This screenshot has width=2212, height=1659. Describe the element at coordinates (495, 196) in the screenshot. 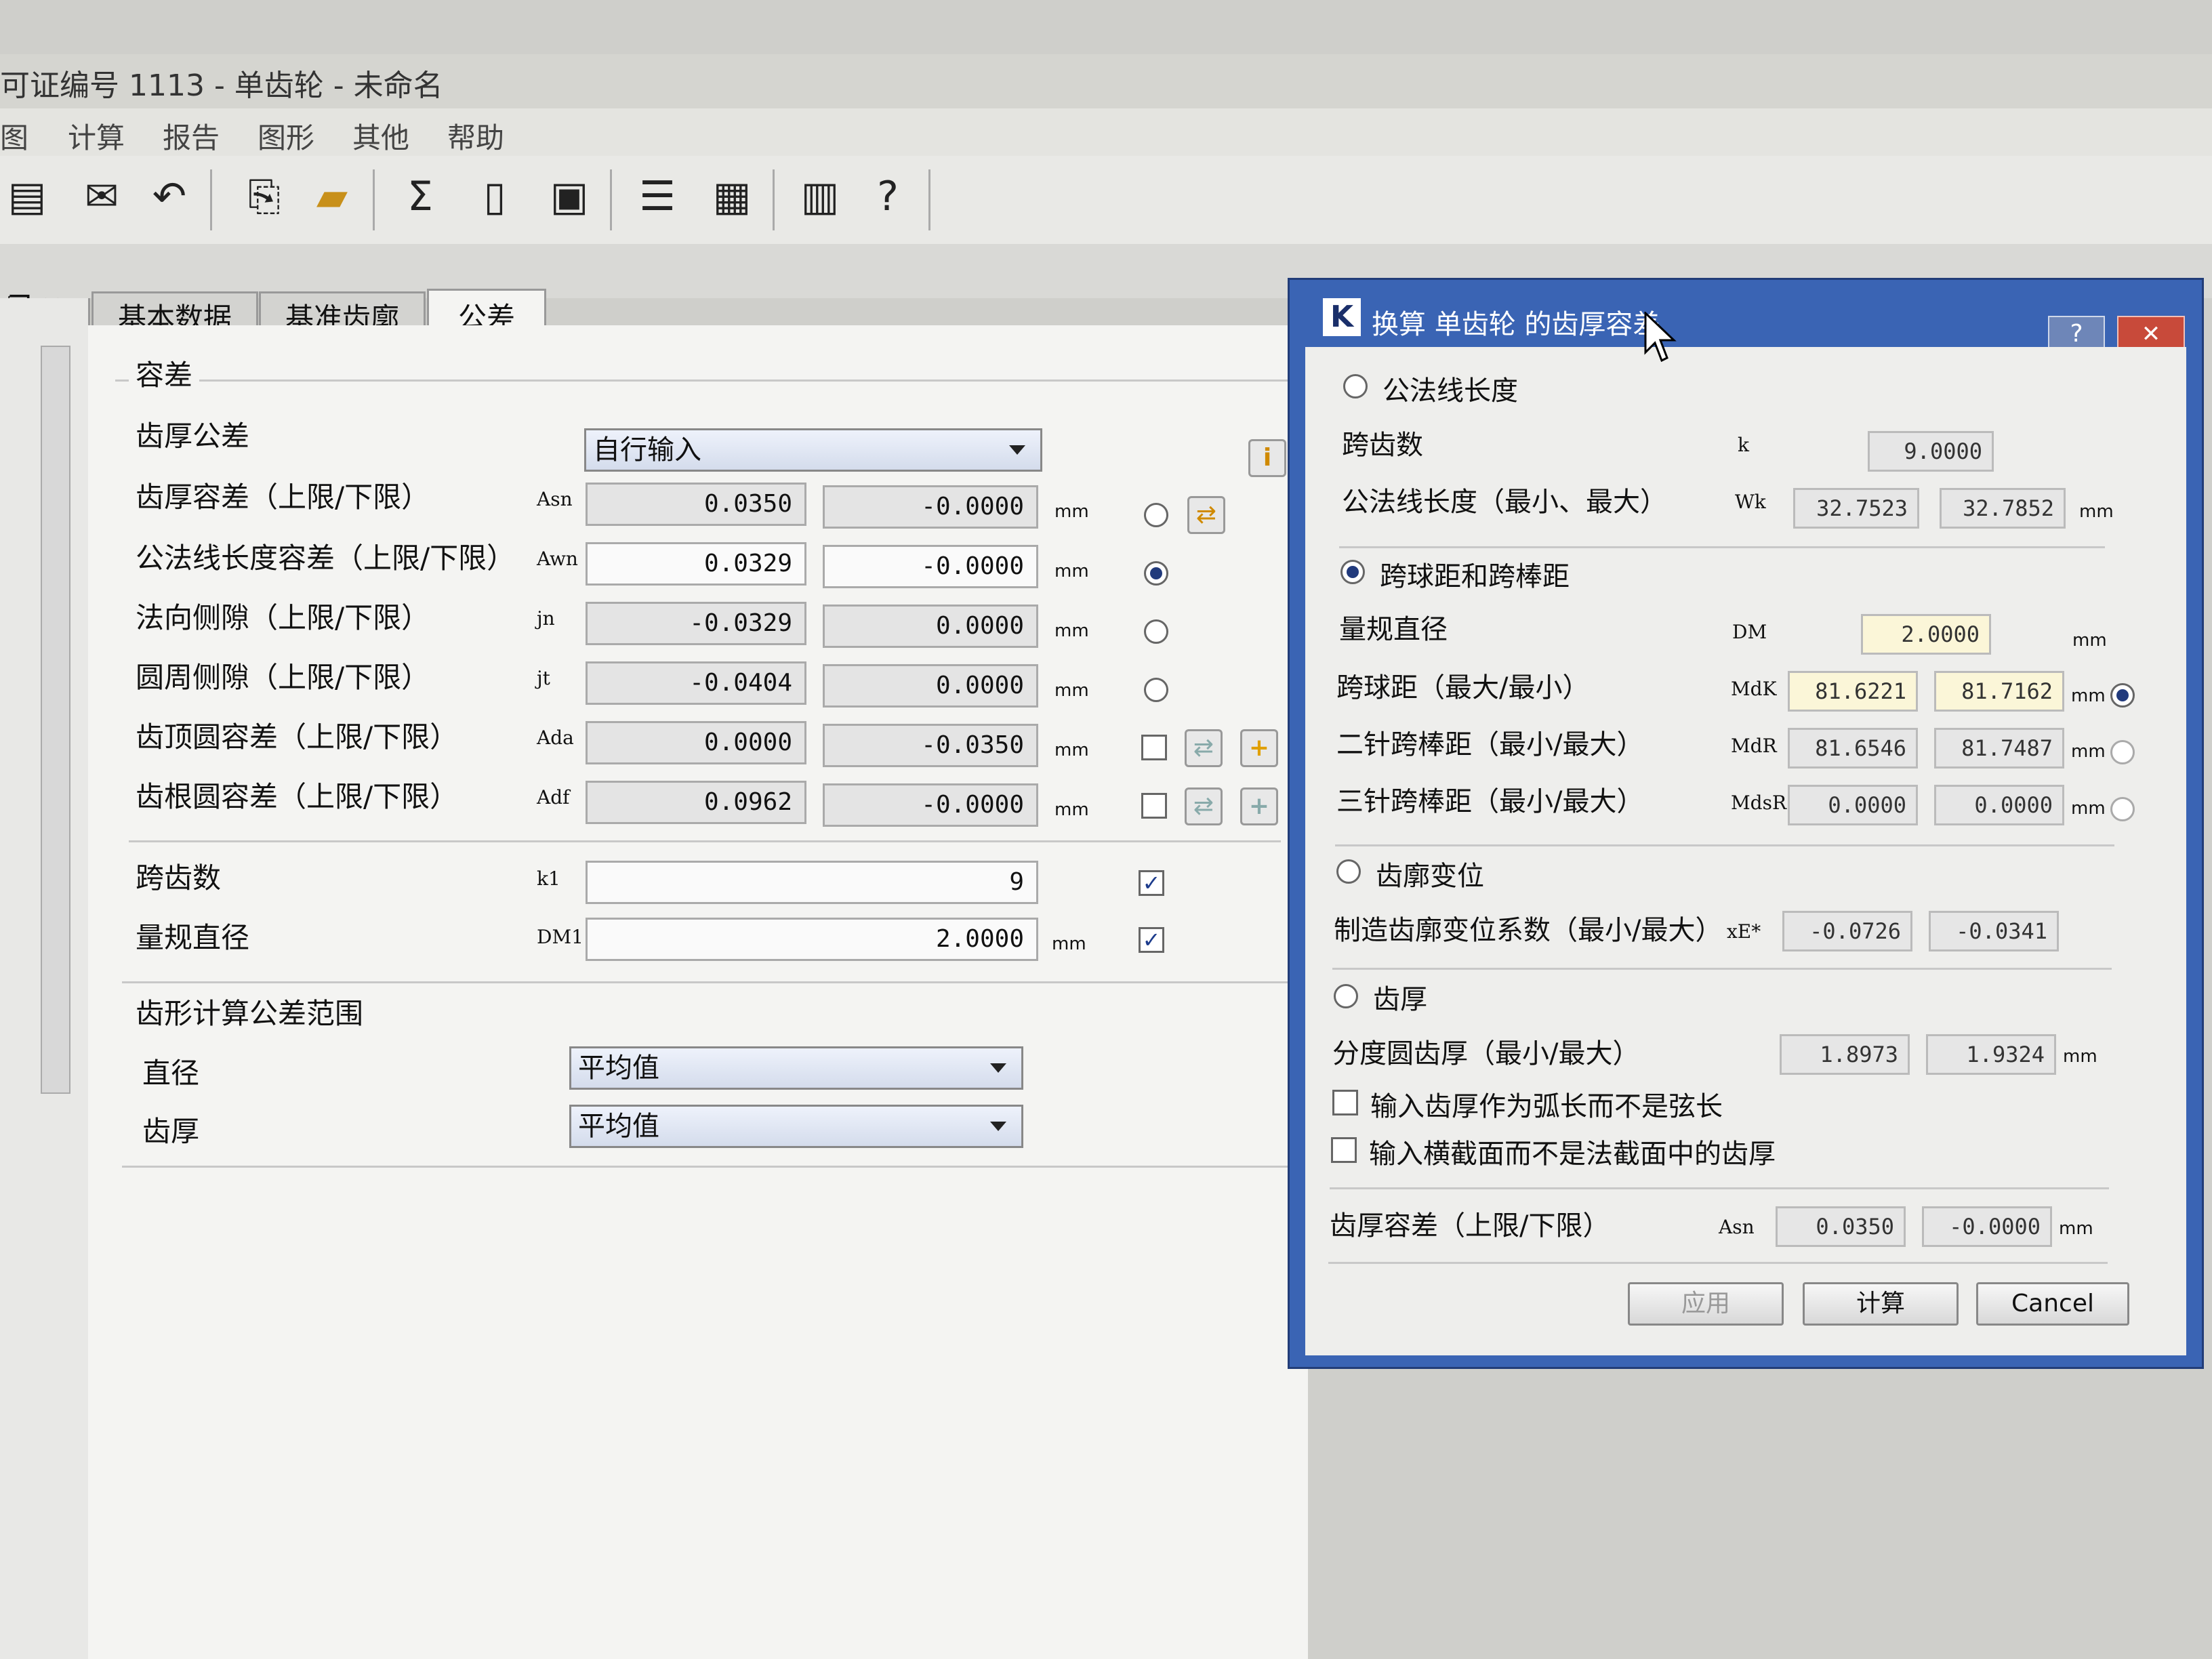

I see `document-icon: ▯` at that location.